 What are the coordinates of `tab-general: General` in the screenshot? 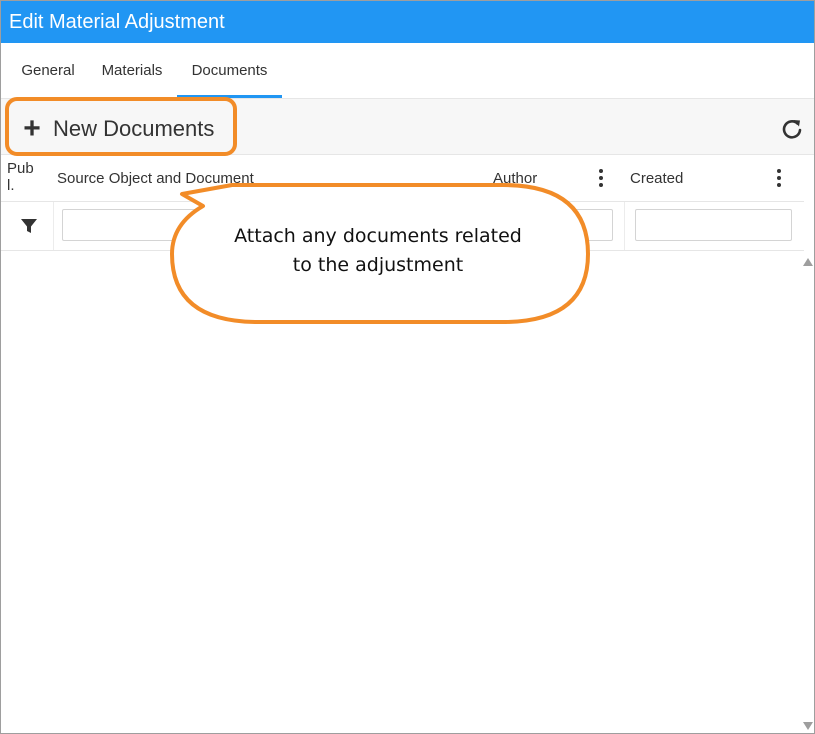 It's located at (48, 70).